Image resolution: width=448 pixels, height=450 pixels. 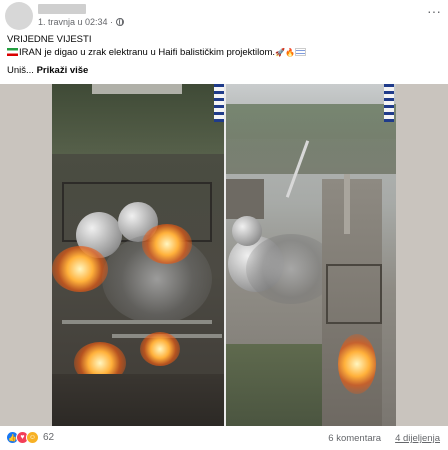 What do you see at coordinates (285, 52) in the screenshot?
I see `rocket-fire-emoji: 🚀🔥` at bounding box center [285, 52].